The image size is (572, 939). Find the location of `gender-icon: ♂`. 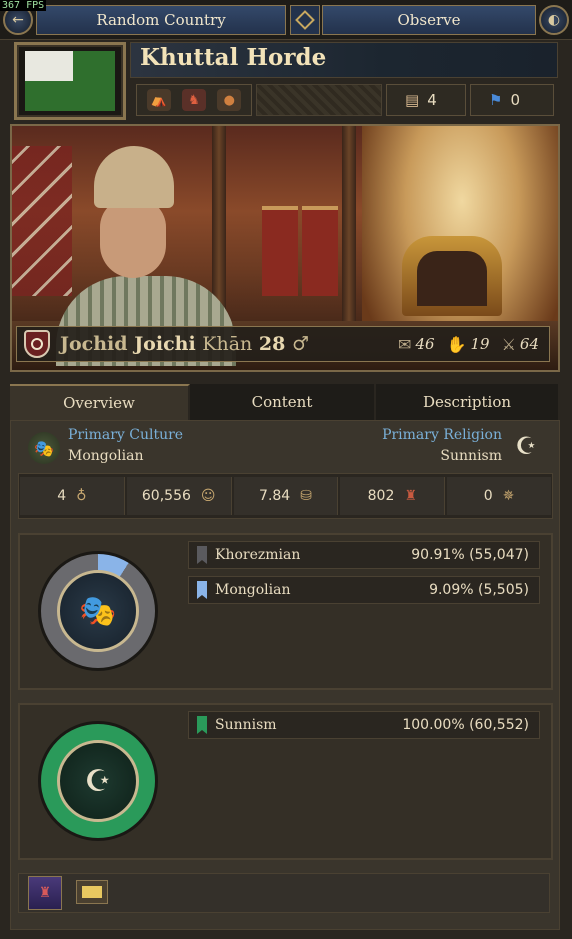

gender-icon: ♂ is located at coordinates (301, 344).